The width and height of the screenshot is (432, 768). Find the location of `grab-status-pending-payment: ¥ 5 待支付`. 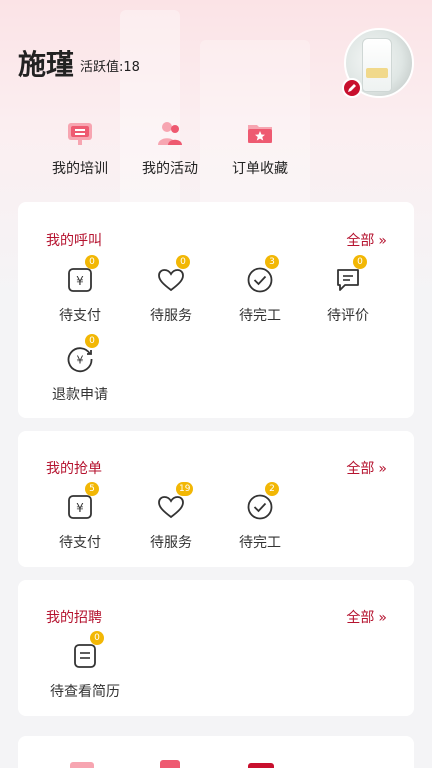

grab-status-pending-payment: ¥ 5 待支付 is located at coordinates (80, 517).